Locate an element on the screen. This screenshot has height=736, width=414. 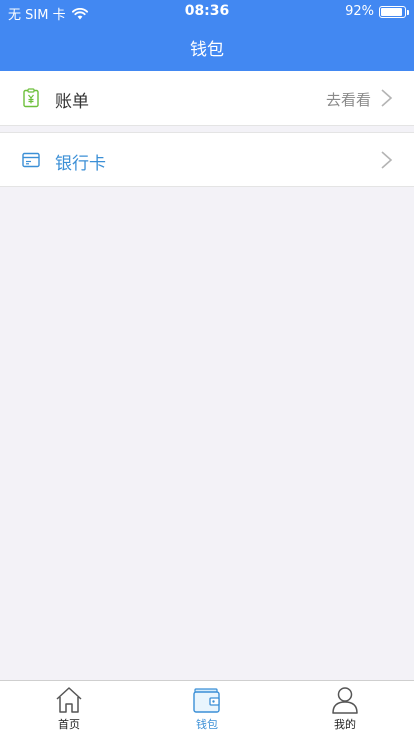
tab-mine: 我的 is located at coordinates (345, 708).